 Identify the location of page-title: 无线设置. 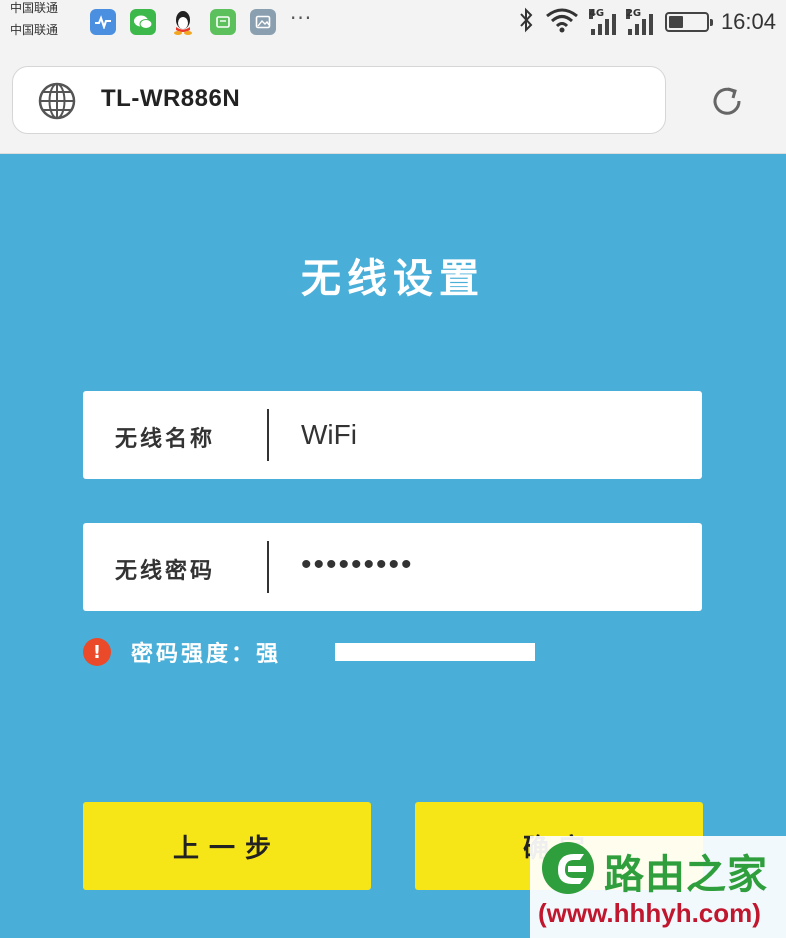
(393, 278).